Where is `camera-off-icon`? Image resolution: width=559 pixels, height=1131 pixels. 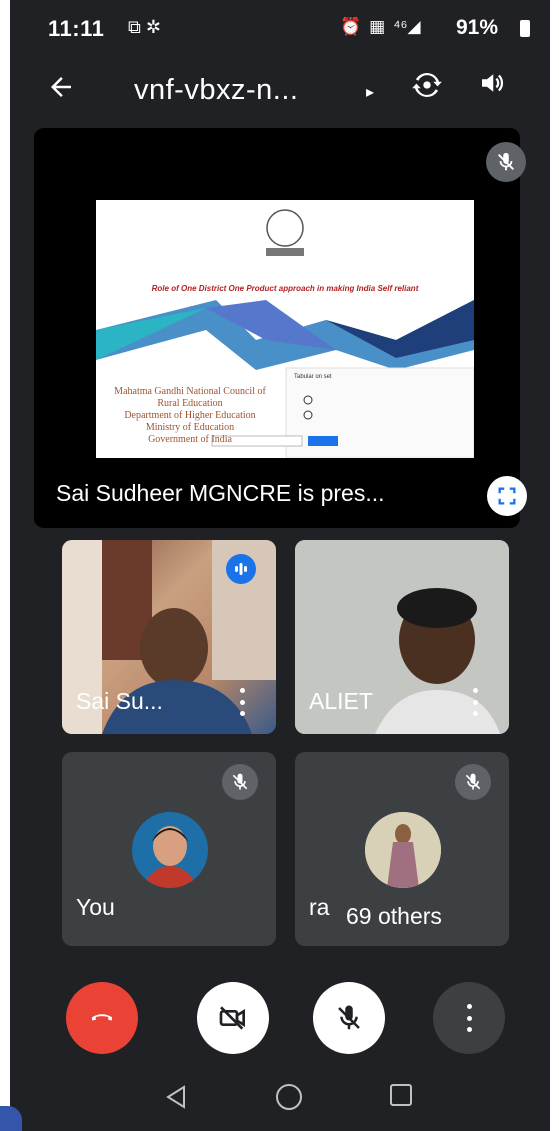 camera-off-icon is located at coordinates (232, 1018).